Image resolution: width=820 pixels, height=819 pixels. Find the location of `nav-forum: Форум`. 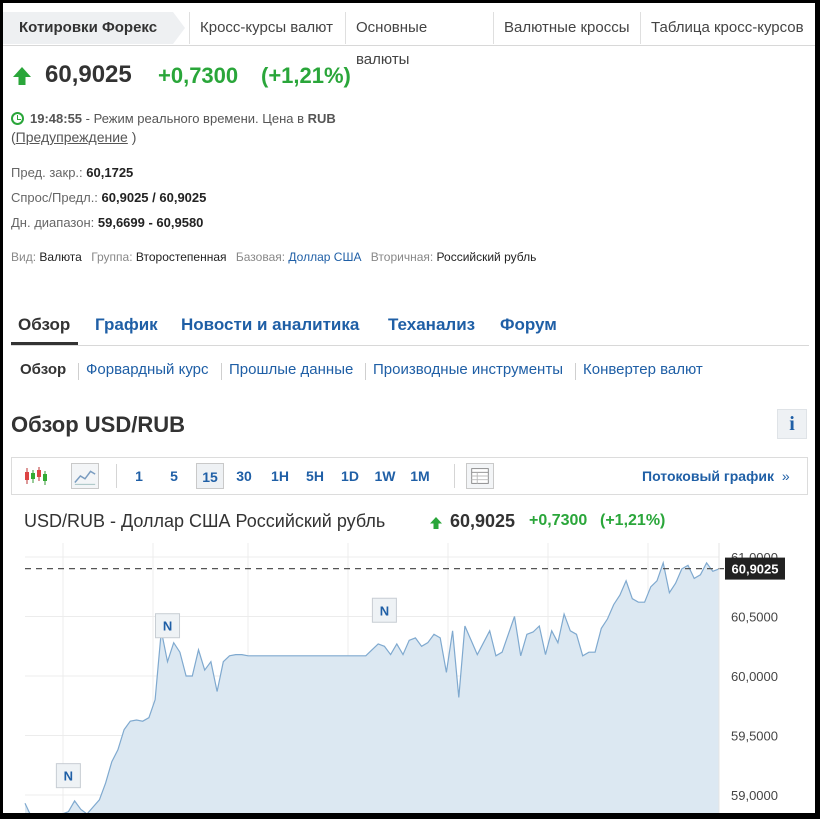

nav-forum: Форум is located at coordinates (528, 325).